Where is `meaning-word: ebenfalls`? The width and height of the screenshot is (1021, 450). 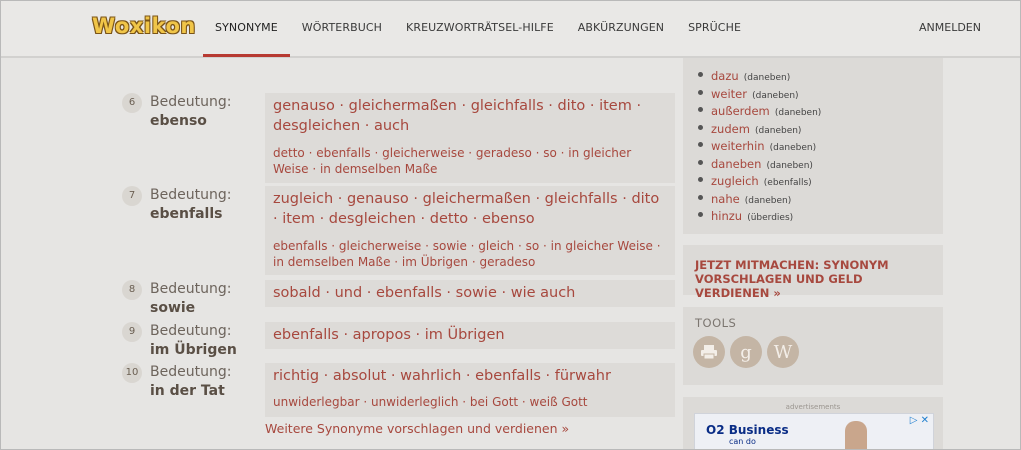
meaning-word: ebenfalls is located at coordinates (186, 214).